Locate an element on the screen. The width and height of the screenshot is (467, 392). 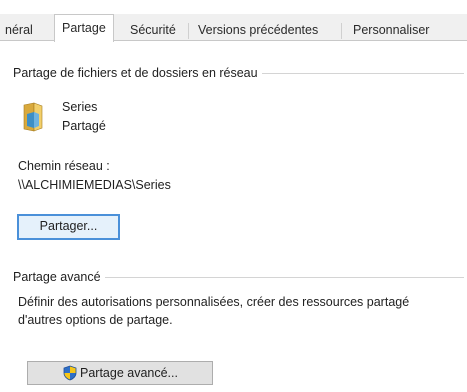
network-path-label: Chemin réseau : is located at coordinates (64, 166).